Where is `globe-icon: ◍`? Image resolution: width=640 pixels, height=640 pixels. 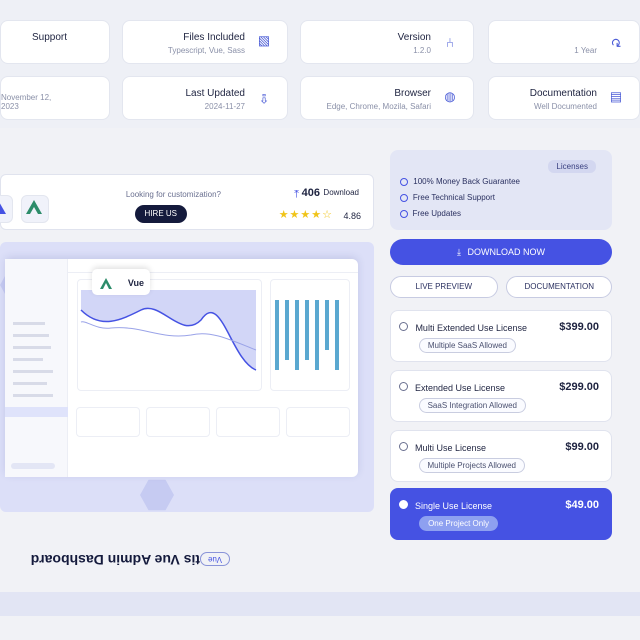
globe-icon: ◍ is located at coordinates (450, 98).